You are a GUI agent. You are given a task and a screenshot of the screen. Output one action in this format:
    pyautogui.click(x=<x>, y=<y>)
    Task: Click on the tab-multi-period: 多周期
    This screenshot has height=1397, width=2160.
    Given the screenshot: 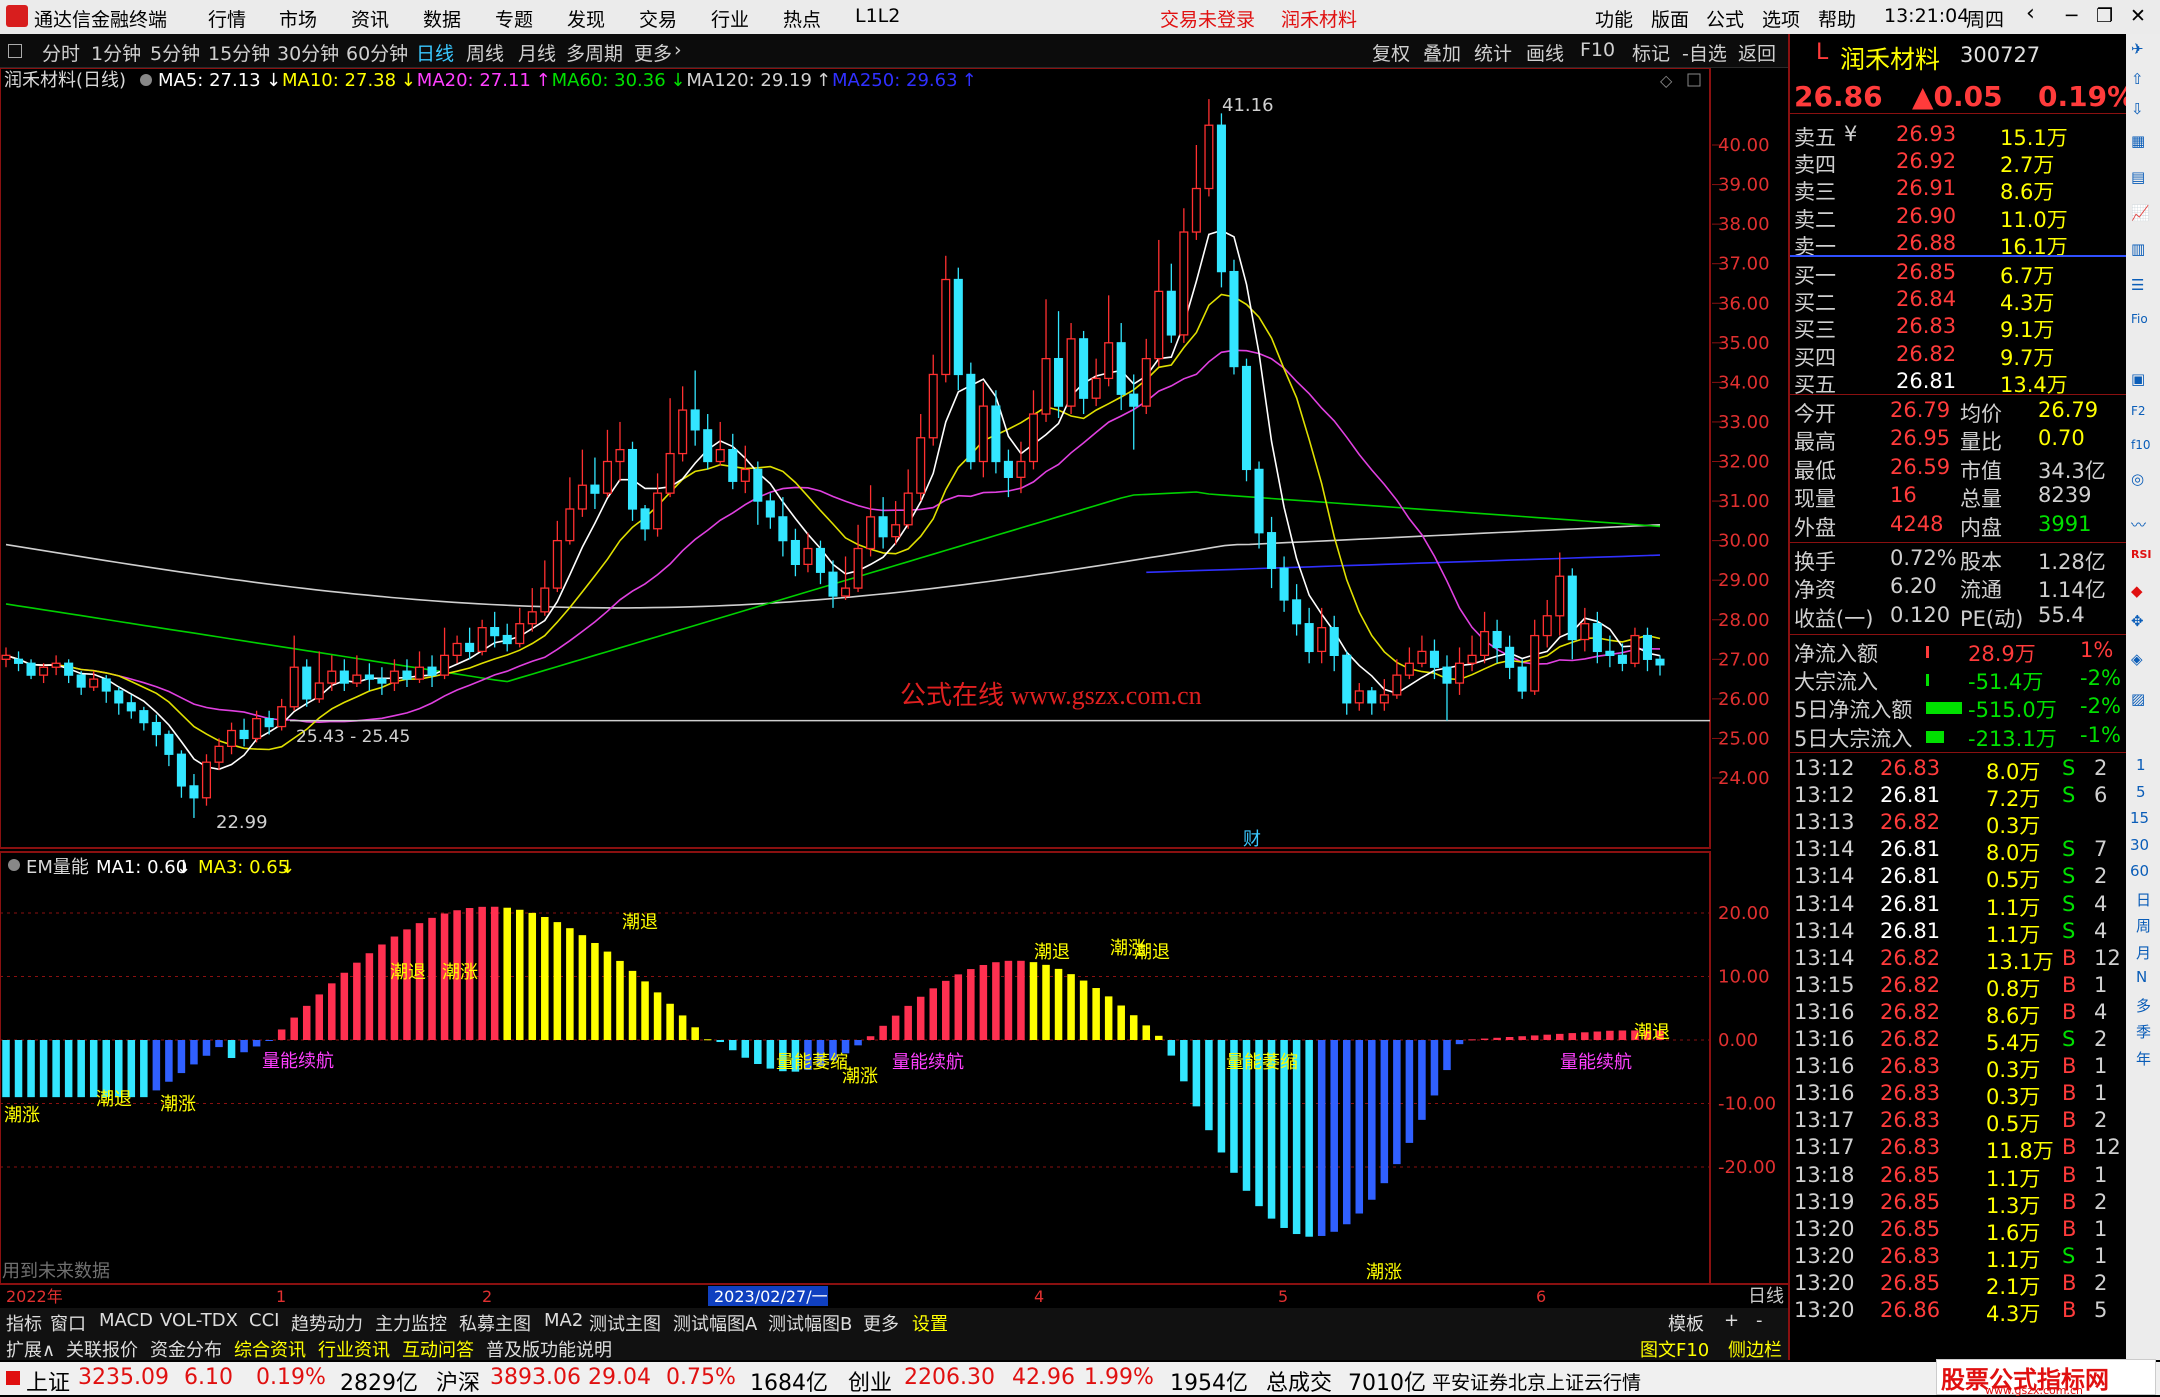 What is the action you would take?
    pyautogui.click(x=594, y=52)
    